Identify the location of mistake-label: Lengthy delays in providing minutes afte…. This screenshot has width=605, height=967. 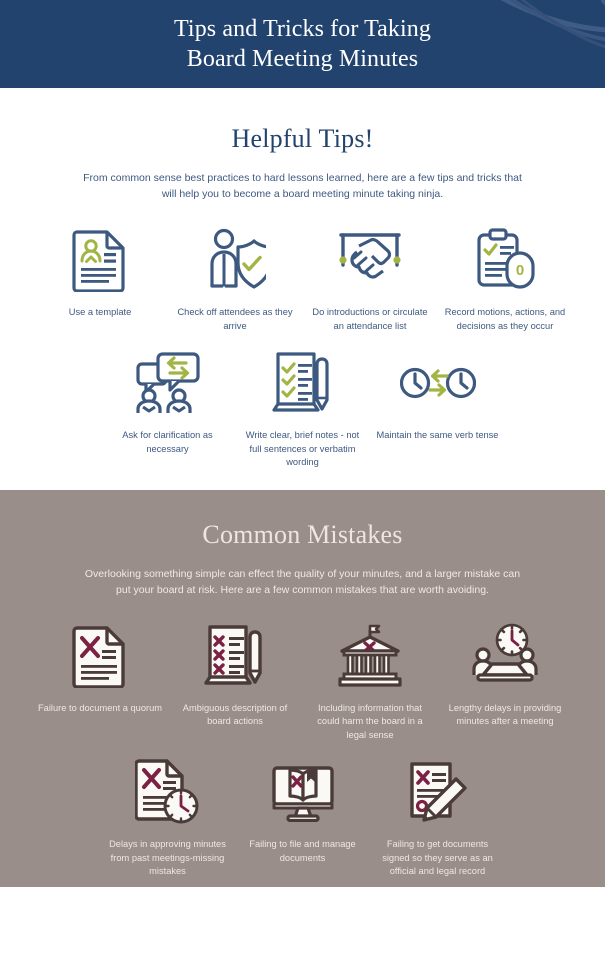
(505, 714).